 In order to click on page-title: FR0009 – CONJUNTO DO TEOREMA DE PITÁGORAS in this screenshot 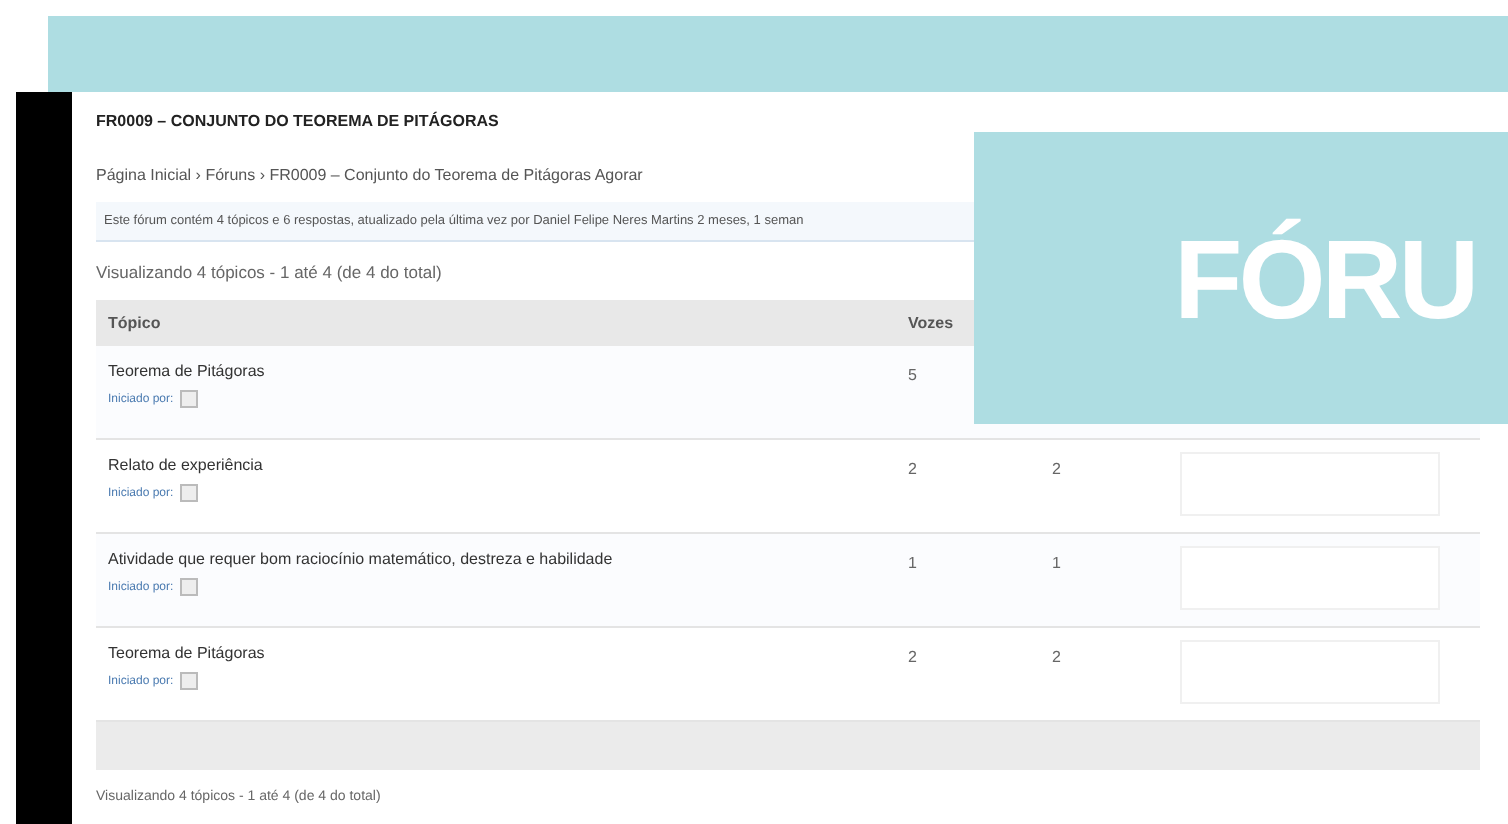, I will do `click(298, 123)`.